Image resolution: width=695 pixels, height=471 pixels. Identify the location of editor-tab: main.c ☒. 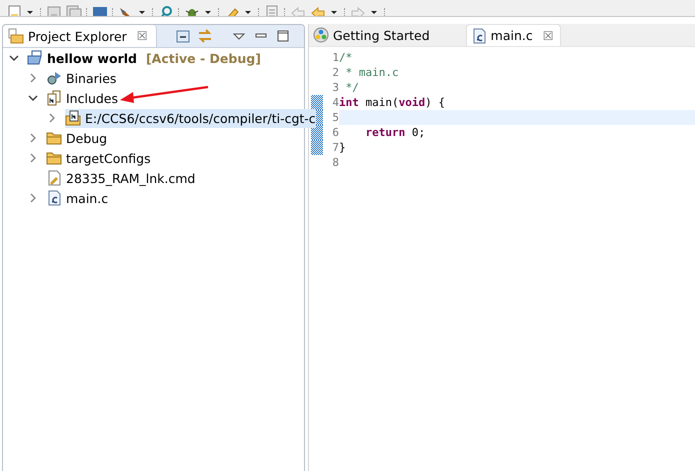
(513, 35).